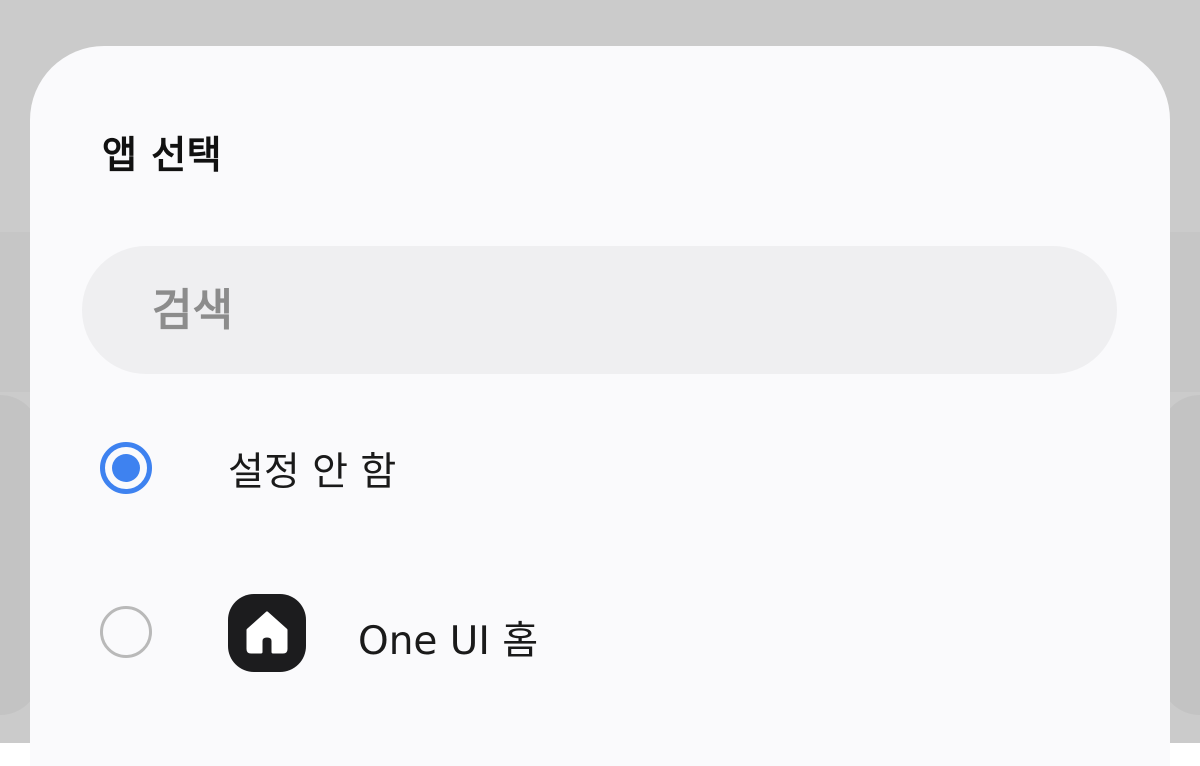 This screenshot has height=766, width=1200. I want to click on search-input, so click(602, 310).